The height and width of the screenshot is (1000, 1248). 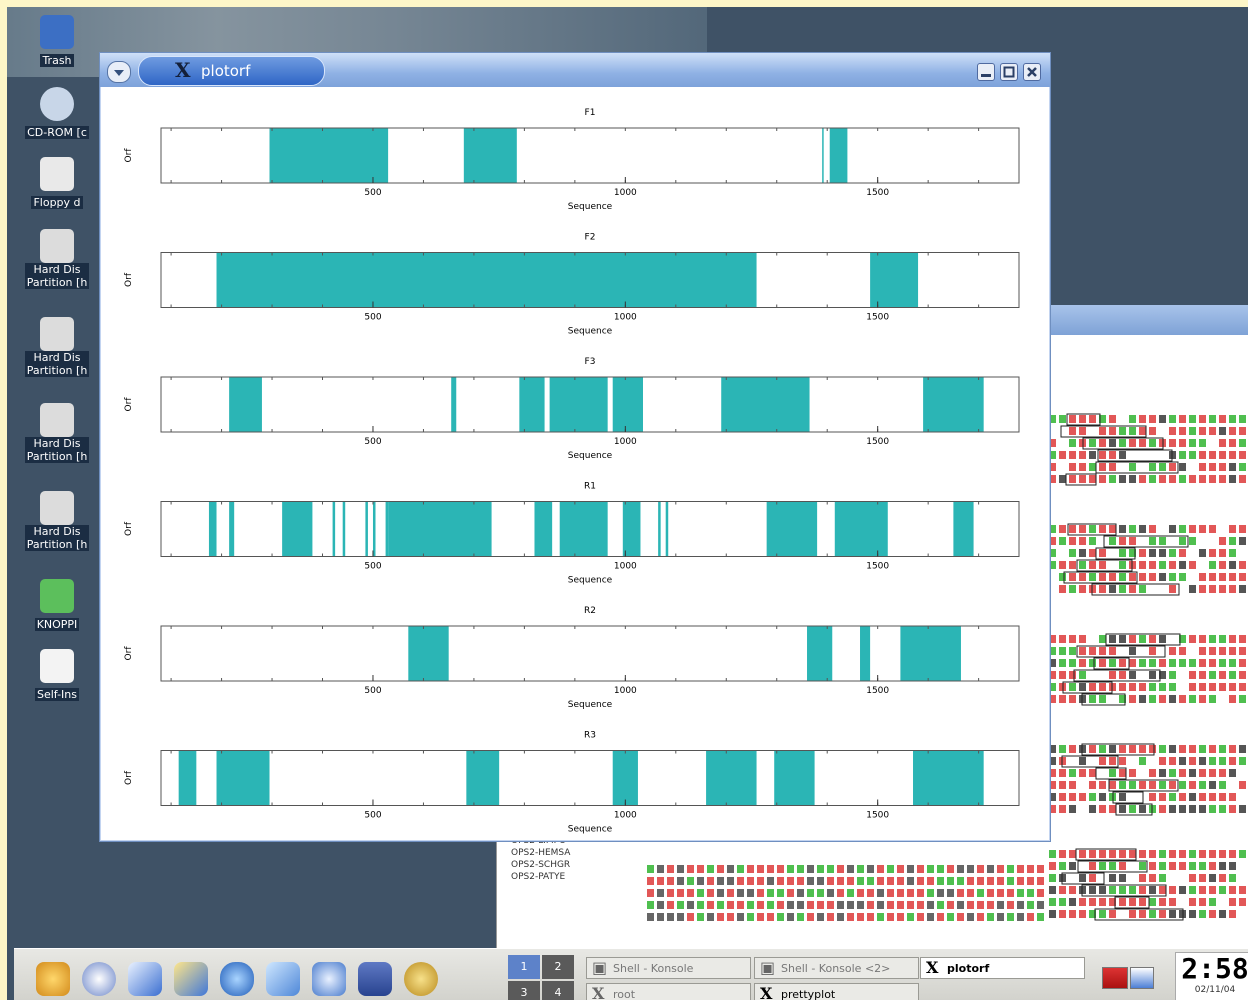 What do you see at coordinates (57, 521) in the screenshot?
I see `desktop-icon-6: Hard Dis Partition [h` at bounding box center [57, 521].